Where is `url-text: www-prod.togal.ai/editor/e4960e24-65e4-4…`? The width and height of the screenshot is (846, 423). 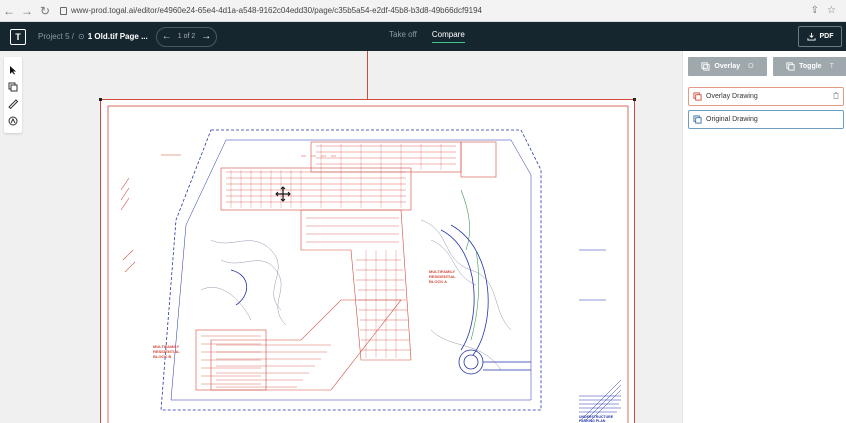 url-text: www-prod.togal.ai/editor/e4960e24-65e4-4… is located at coordinates (276, 10).